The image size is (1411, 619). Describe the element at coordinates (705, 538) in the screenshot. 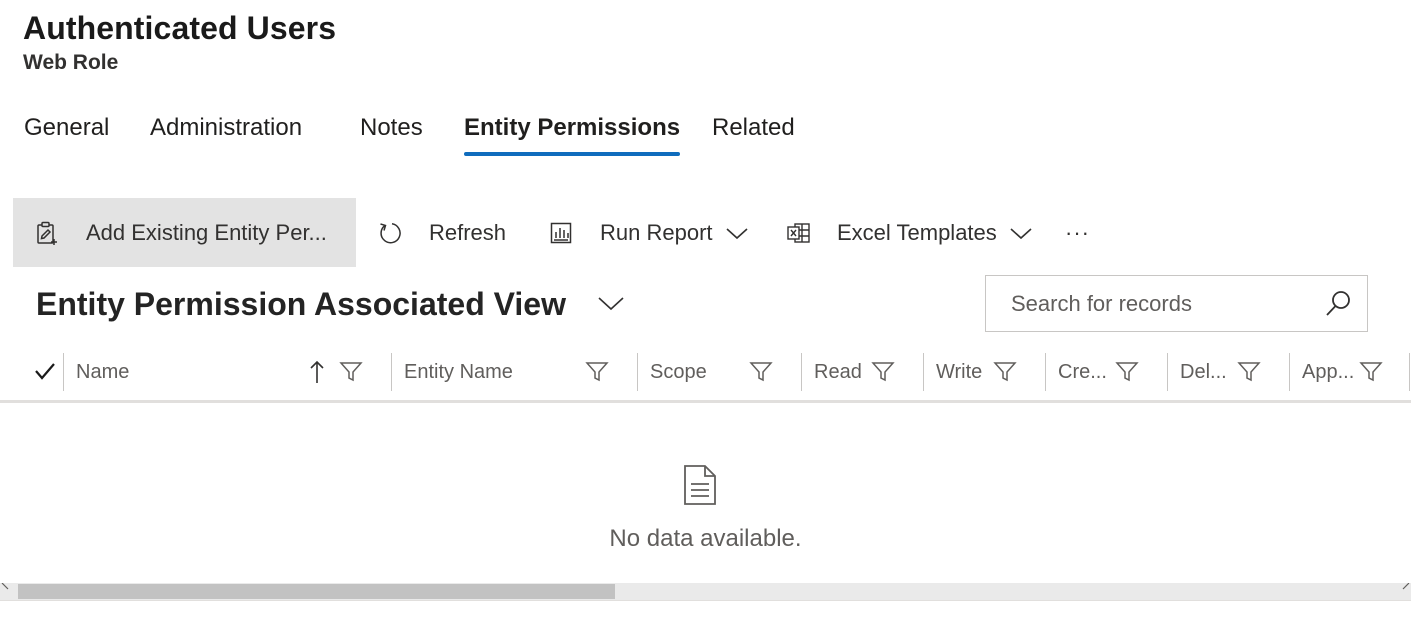

I see `empty-message: No data available.` at that location.